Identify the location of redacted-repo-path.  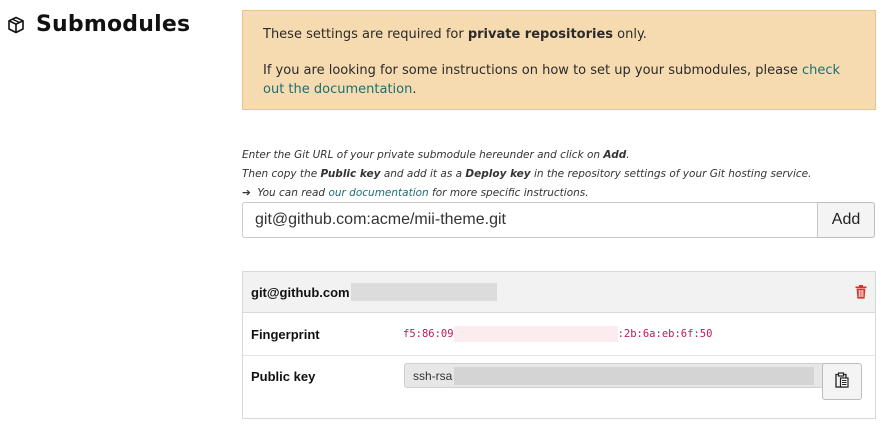
(423, 292).